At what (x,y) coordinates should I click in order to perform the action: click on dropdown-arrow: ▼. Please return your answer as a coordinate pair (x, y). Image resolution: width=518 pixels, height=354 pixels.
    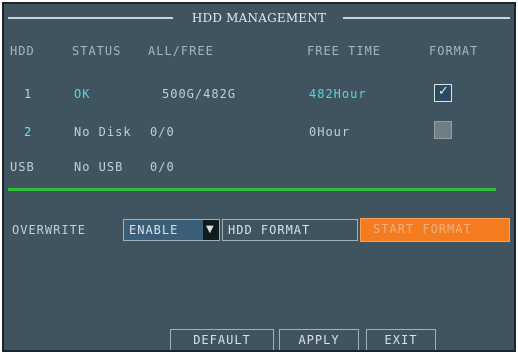
    Looking at the image, I should click on (211, 230).